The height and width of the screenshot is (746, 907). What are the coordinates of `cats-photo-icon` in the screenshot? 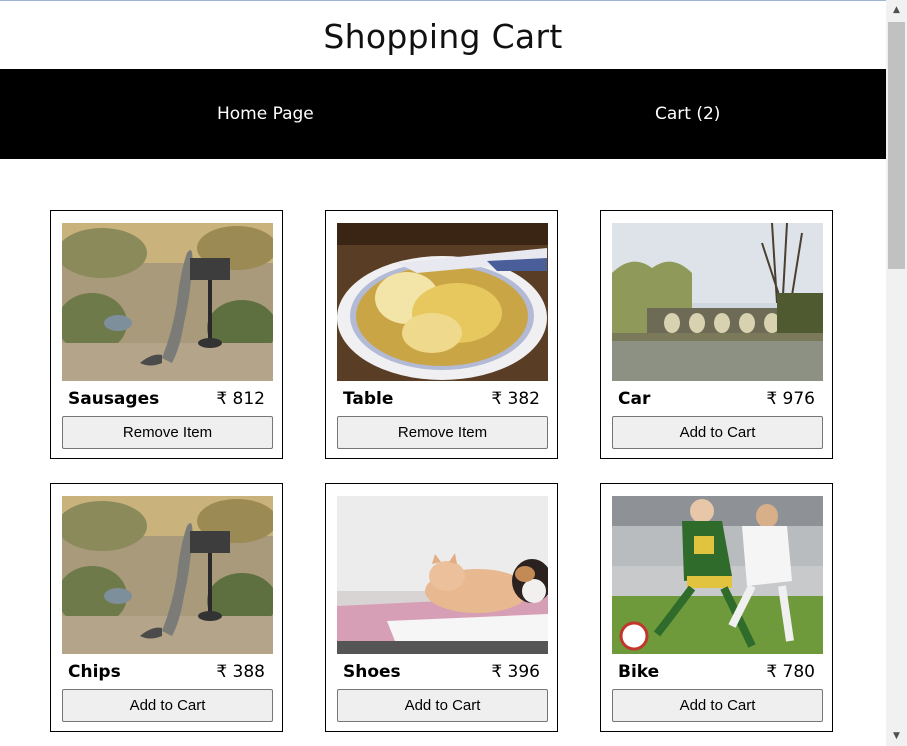 It's located at (442, 575).